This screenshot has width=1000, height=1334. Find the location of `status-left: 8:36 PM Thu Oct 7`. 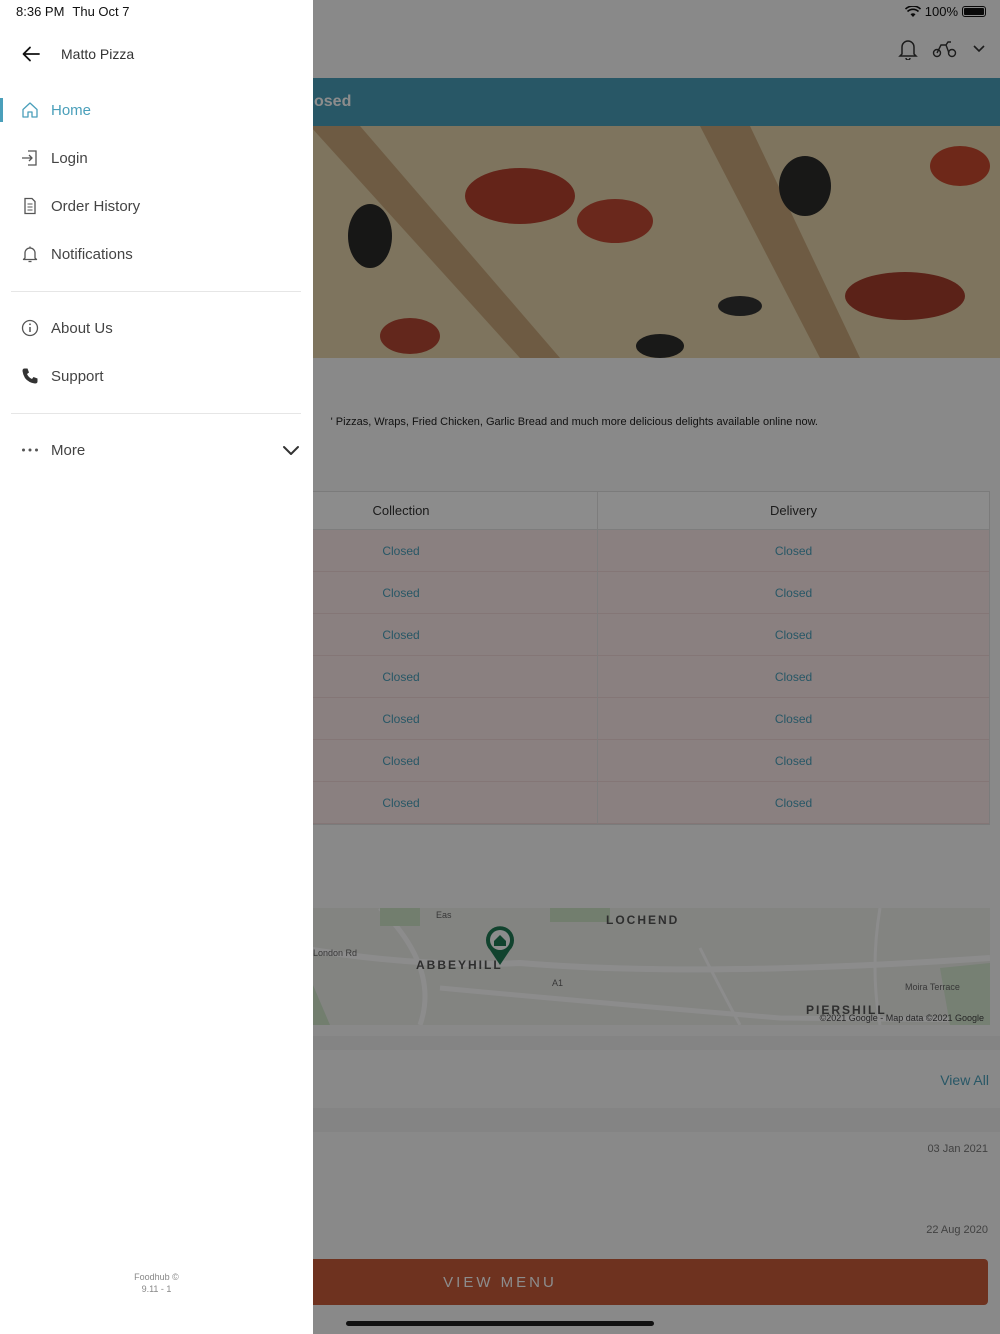

status-left: 8:36 PM Thu Oct 7 is located at coordinates (73, 11).